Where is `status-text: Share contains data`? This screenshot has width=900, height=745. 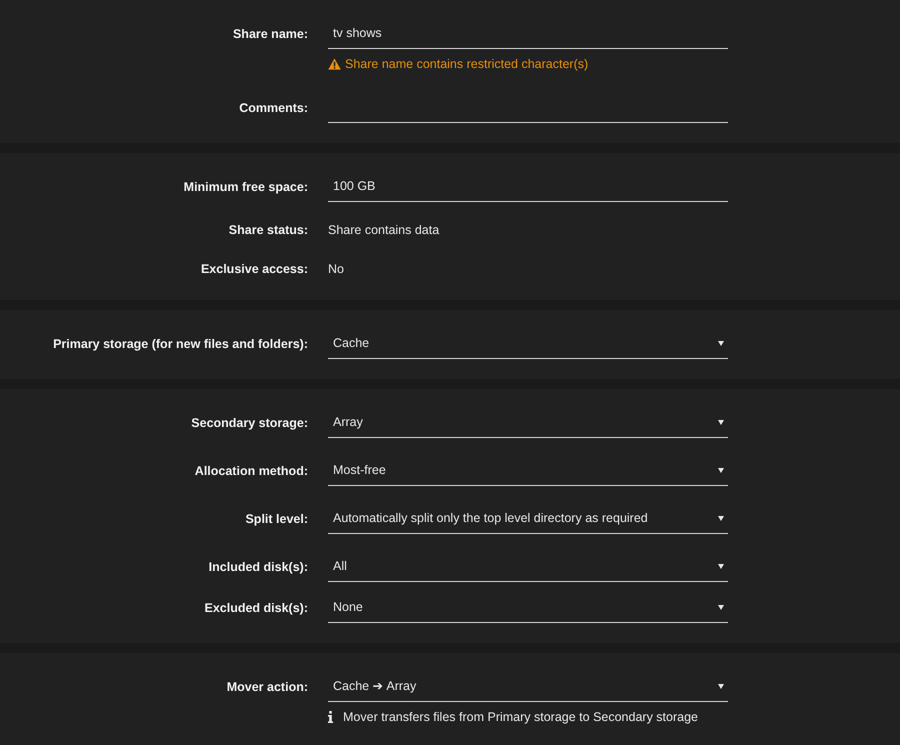
status-text: Share contains data is located at coordinates (384, 230).